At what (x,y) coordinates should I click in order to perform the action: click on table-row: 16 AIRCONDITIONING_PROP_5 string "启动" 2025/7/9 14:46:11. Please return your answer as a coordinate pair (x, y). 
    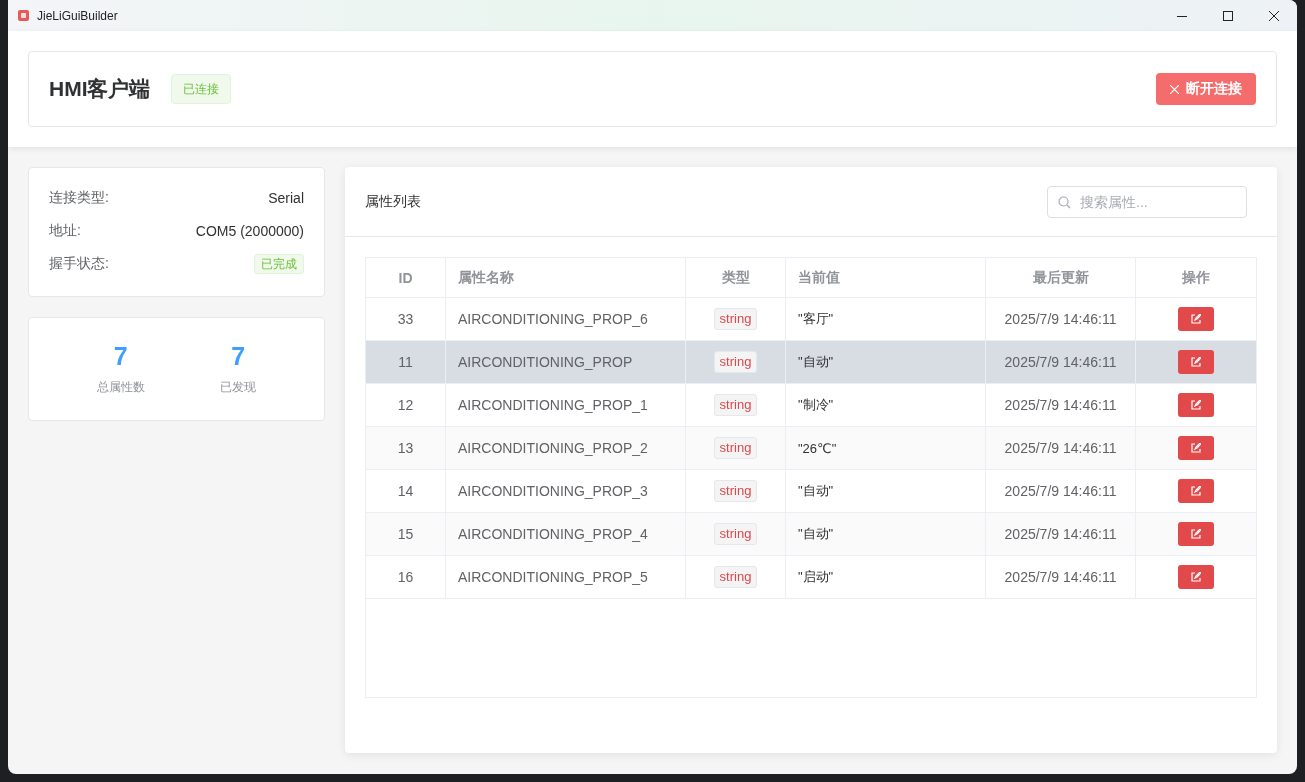
    Looking at the image, I should click on (811, 577).